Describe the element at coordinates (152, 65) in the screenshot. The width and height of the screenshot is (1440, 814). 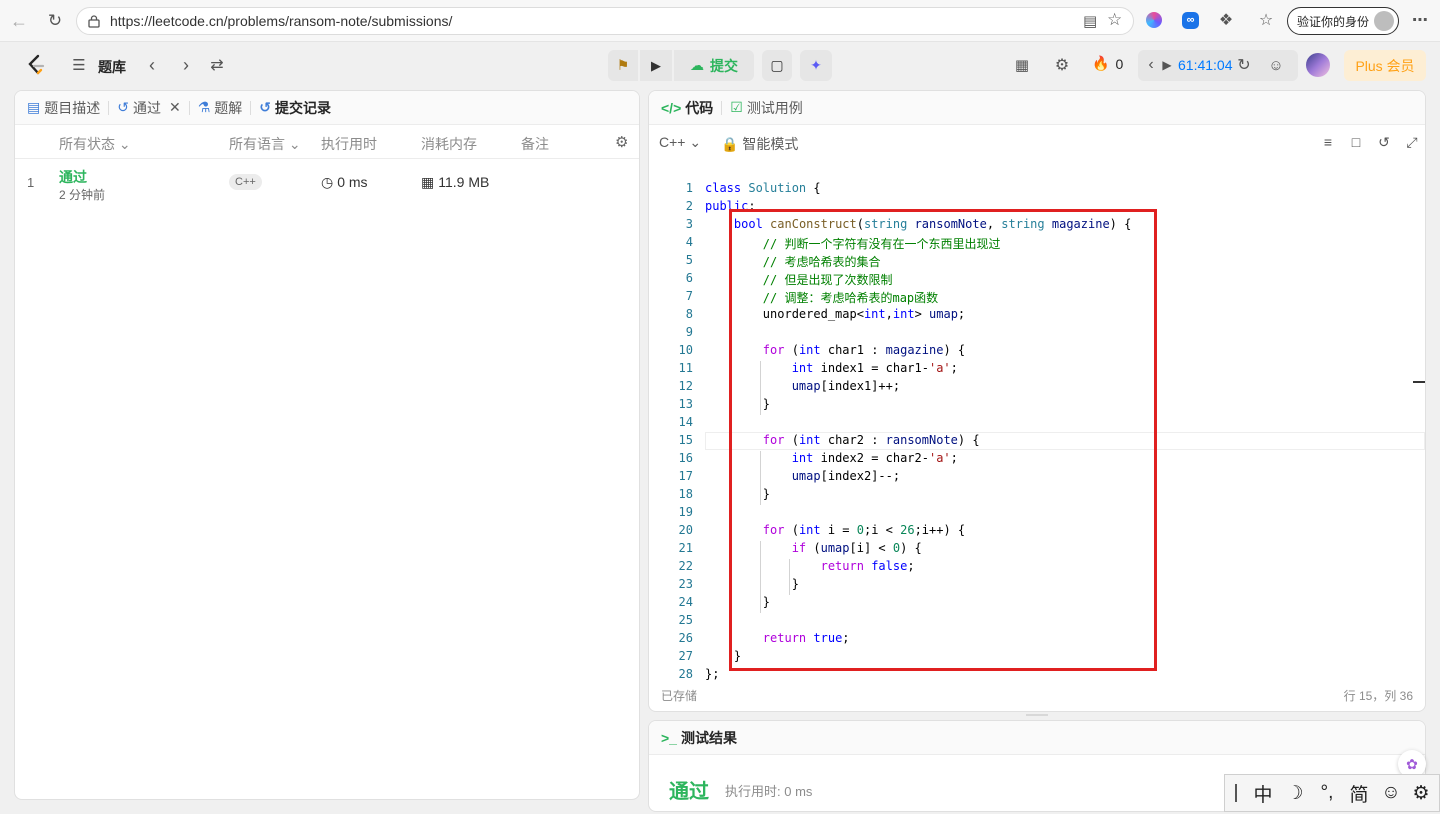
I see `prev-problem-icon: ‹` at that location.